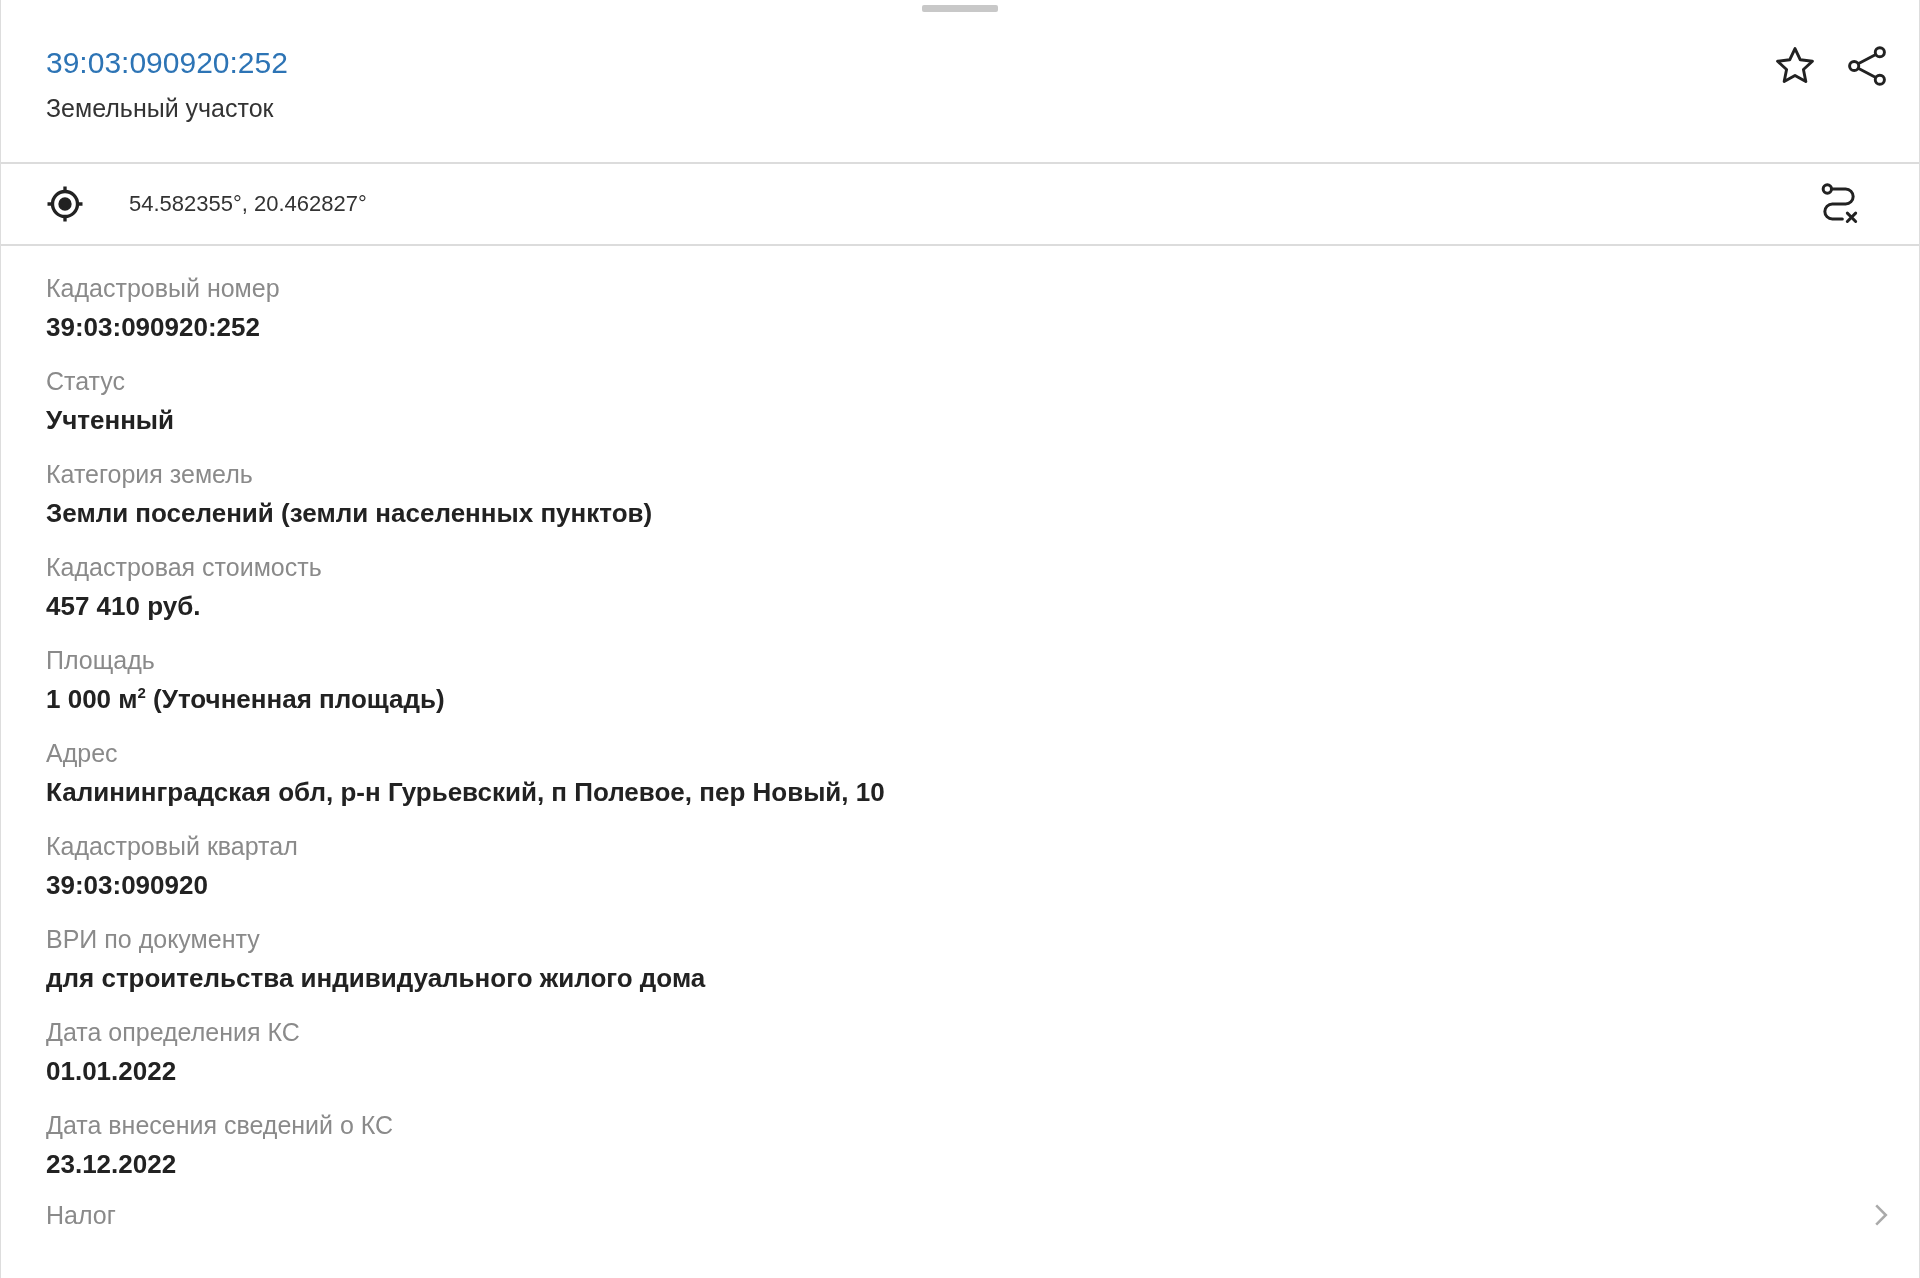 The width and height of the screenshot is (1920, 1278). Describe the element at coordinates (172, 846) in the screenshot. I see `field-label: Кадастровый квартал` at that location.